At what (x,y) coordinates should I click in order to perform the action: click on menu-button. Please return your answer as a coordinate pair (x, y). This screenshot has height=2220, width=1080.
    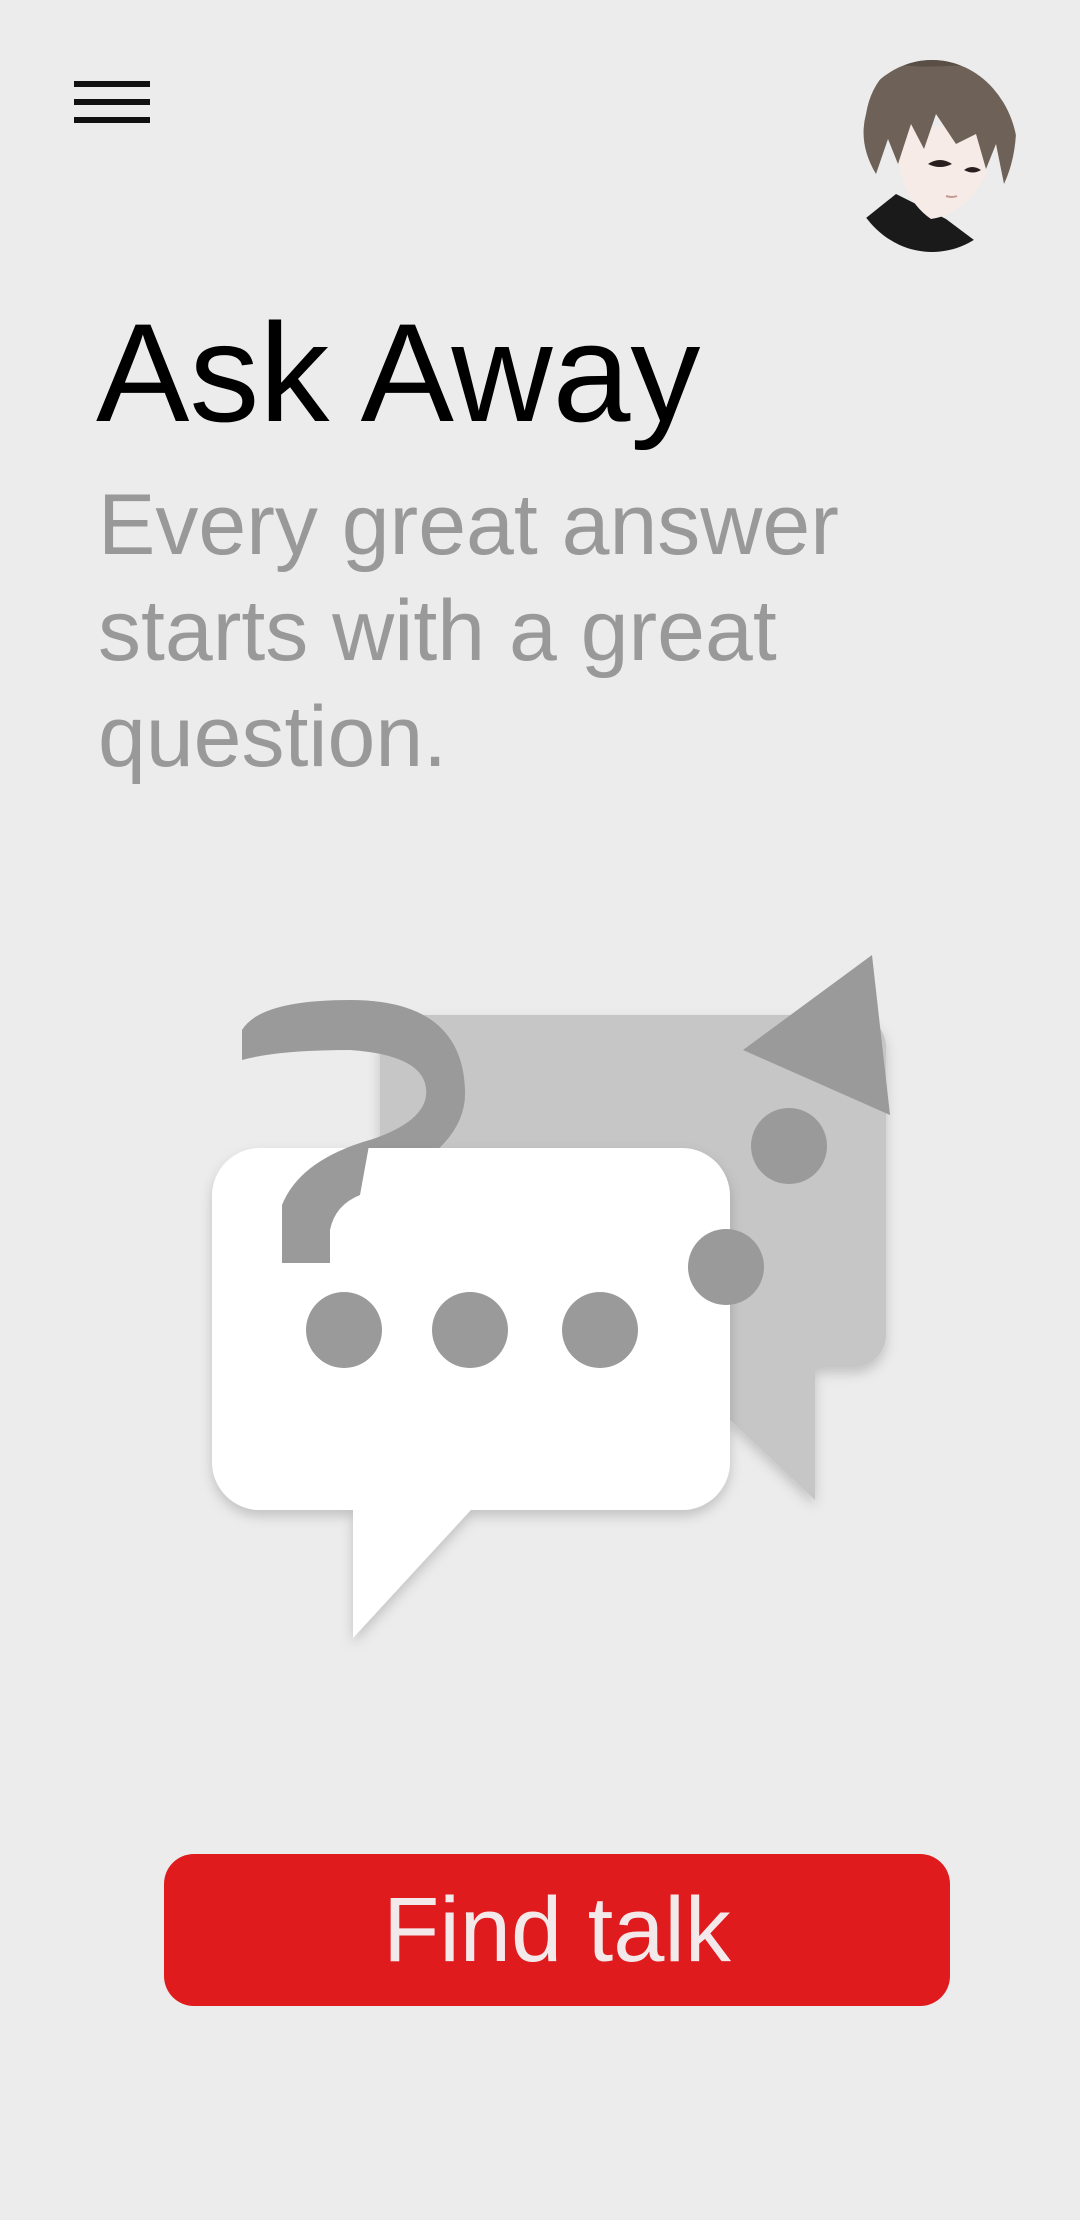
    Looking at the image, I should click on (111, 102).